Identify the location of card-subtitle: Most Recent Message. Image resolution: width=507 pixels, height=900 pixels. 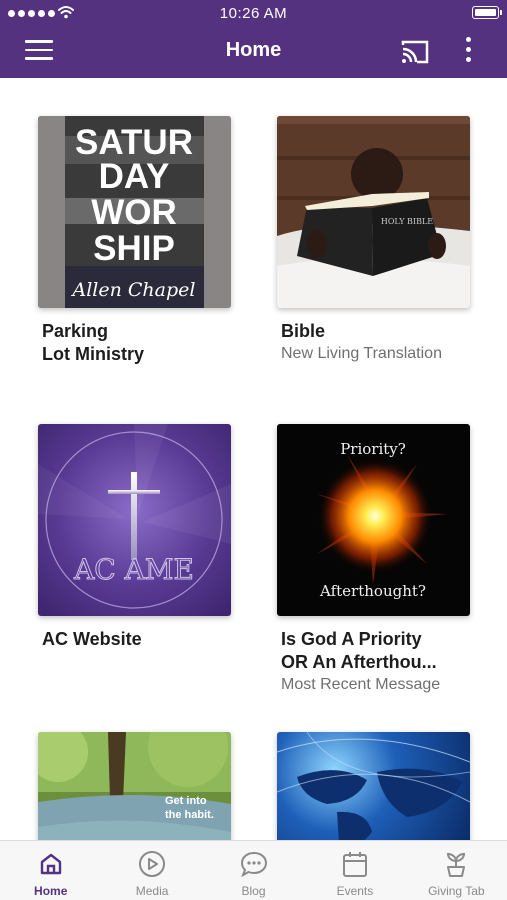
(361, 684).